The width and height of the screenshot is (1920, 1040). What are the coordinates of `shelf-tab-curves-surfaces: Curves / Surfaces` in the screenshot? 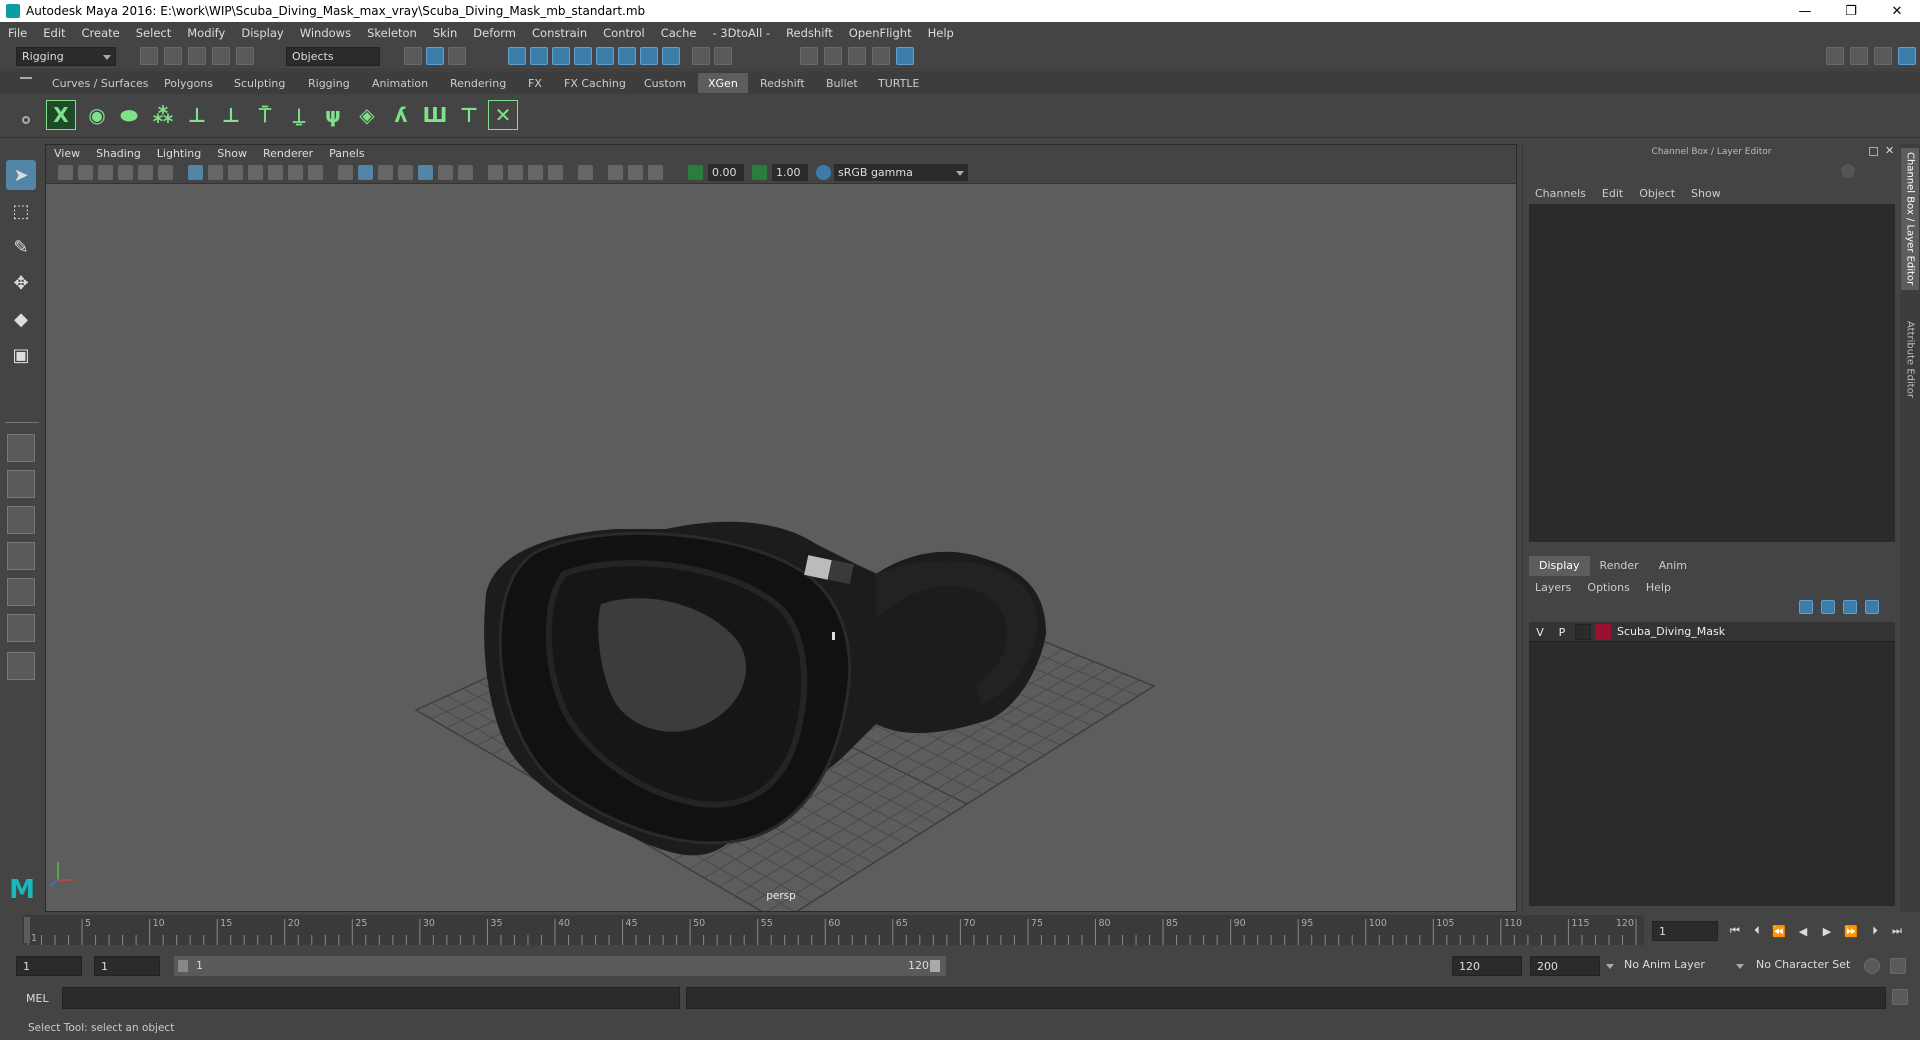 It's located at (100, 83).